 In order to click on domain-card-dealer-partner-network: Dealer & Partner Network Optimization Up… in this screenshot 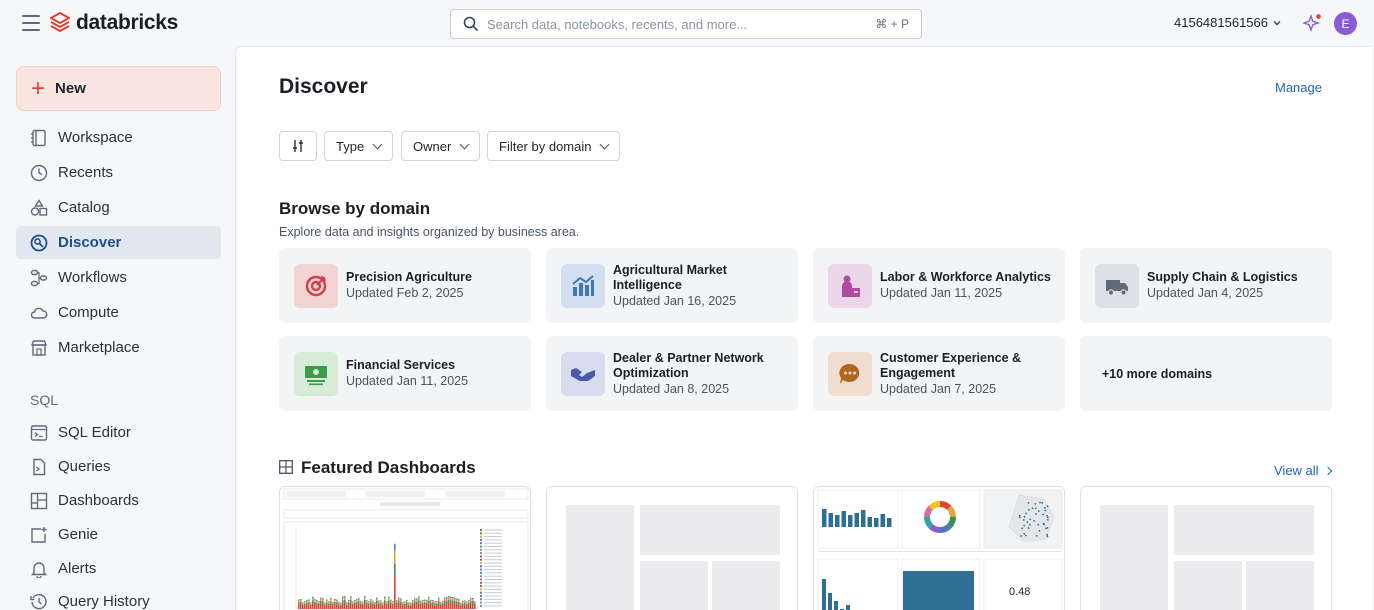, I will do `click(672, 373)`.